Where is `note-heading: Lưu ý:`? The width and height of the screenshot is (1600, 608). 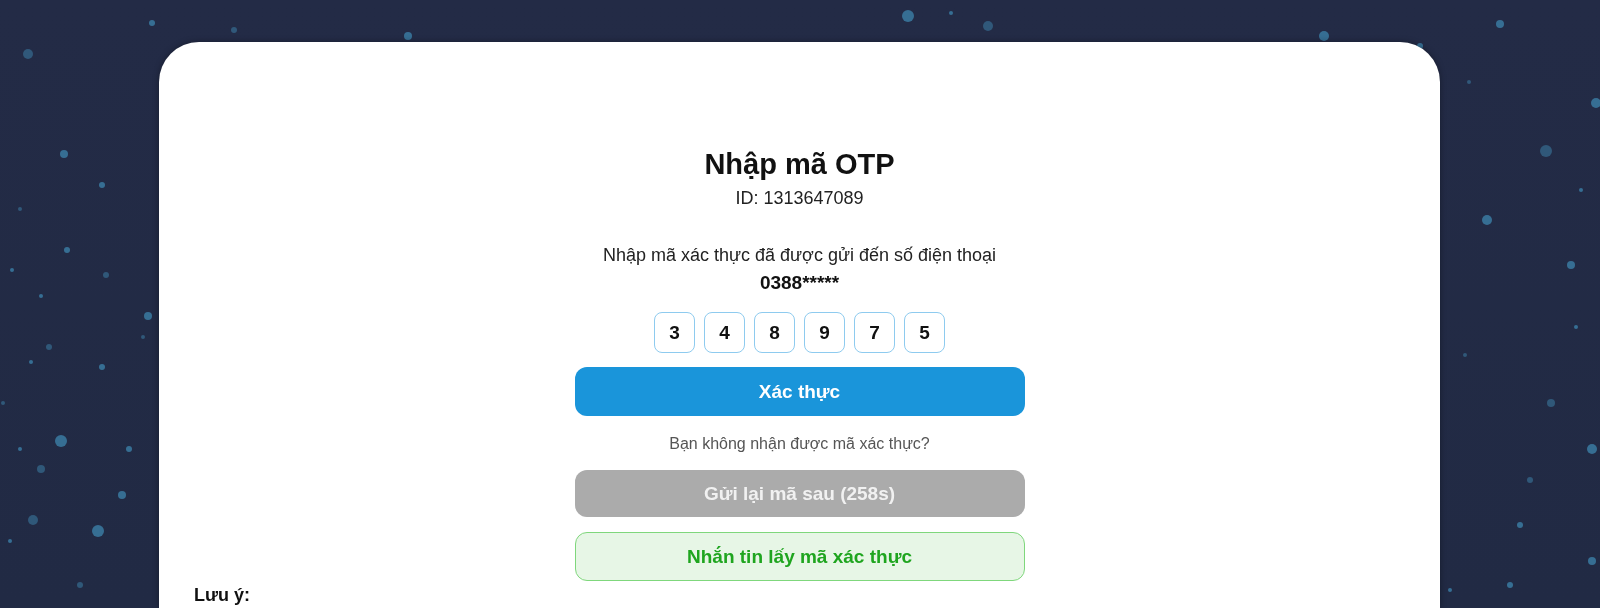 note-heading: Lưu ý: is located at coordinates (222, 595).